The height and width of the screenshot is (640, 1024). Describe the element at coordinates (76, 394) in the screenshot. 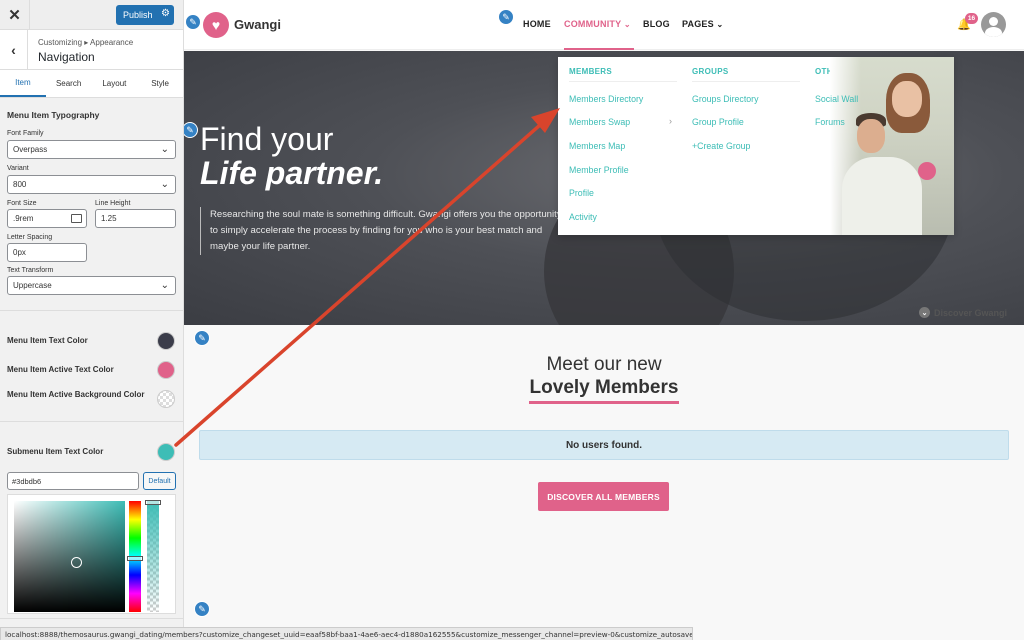

I see `active-bg-color-label: Menu Item Active Background Color` at that location.